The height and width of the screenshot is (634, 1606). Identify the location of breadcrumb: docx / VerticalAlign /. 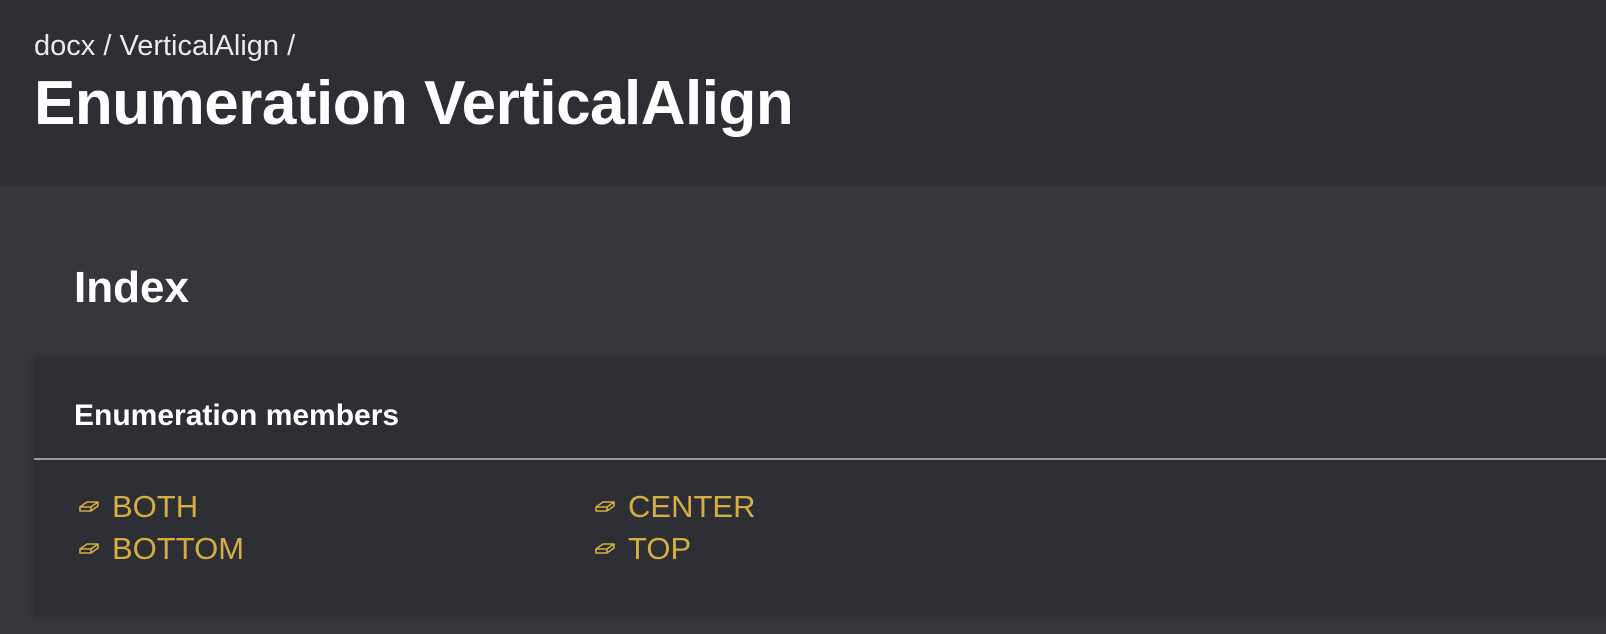
(164, 46).